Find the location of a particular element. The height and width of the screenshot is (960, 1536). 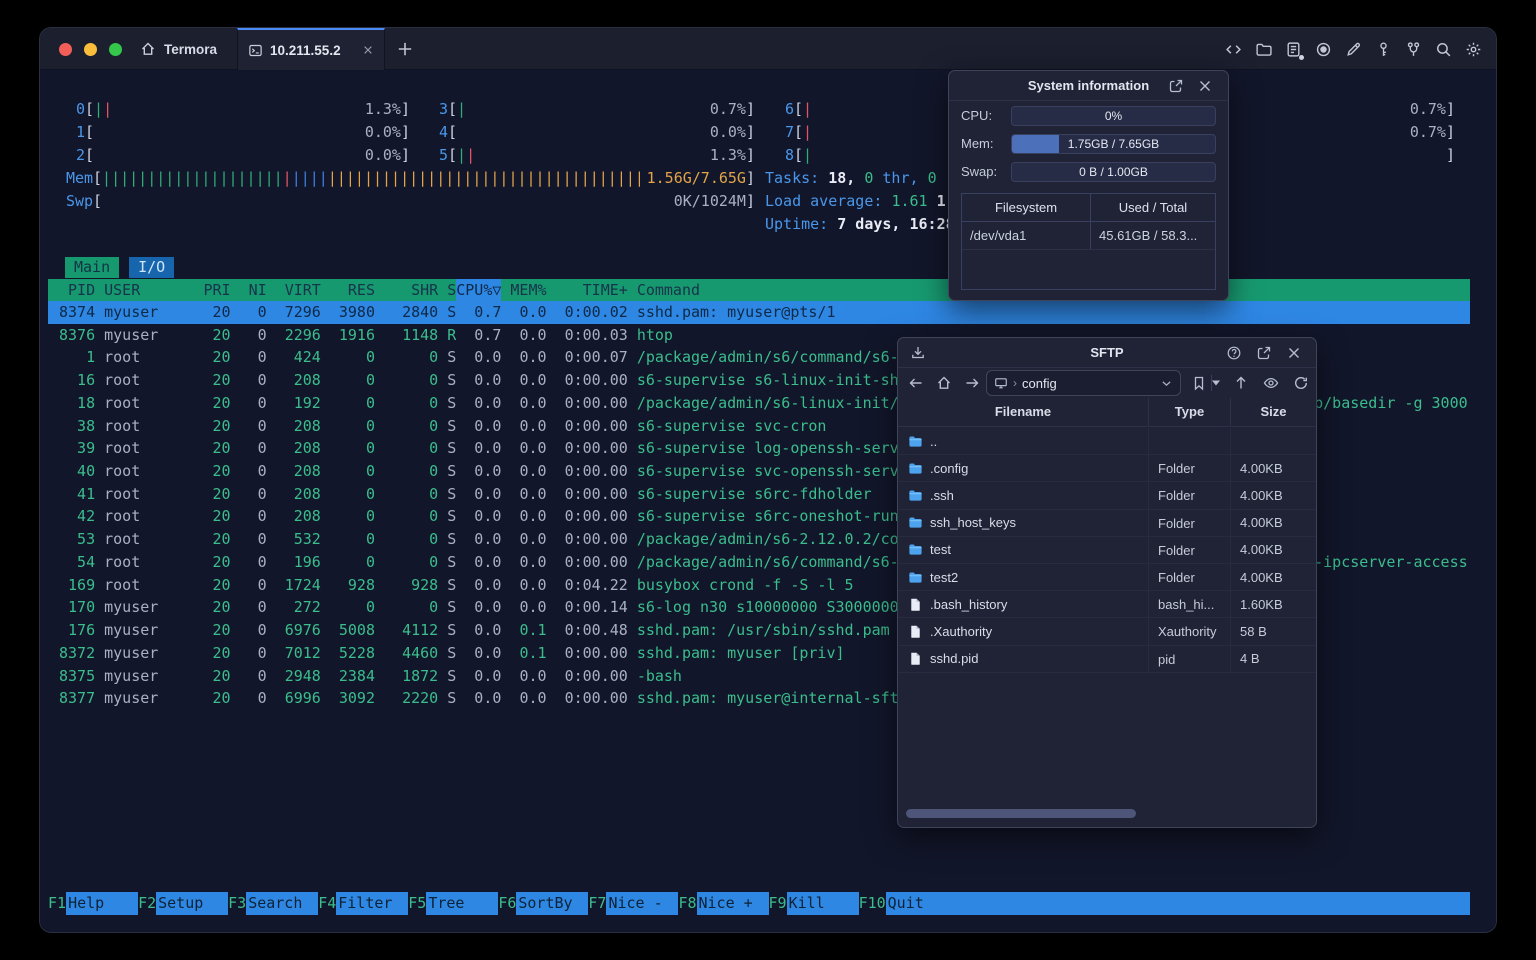

record-icon is located at coordinates (1323, 49).